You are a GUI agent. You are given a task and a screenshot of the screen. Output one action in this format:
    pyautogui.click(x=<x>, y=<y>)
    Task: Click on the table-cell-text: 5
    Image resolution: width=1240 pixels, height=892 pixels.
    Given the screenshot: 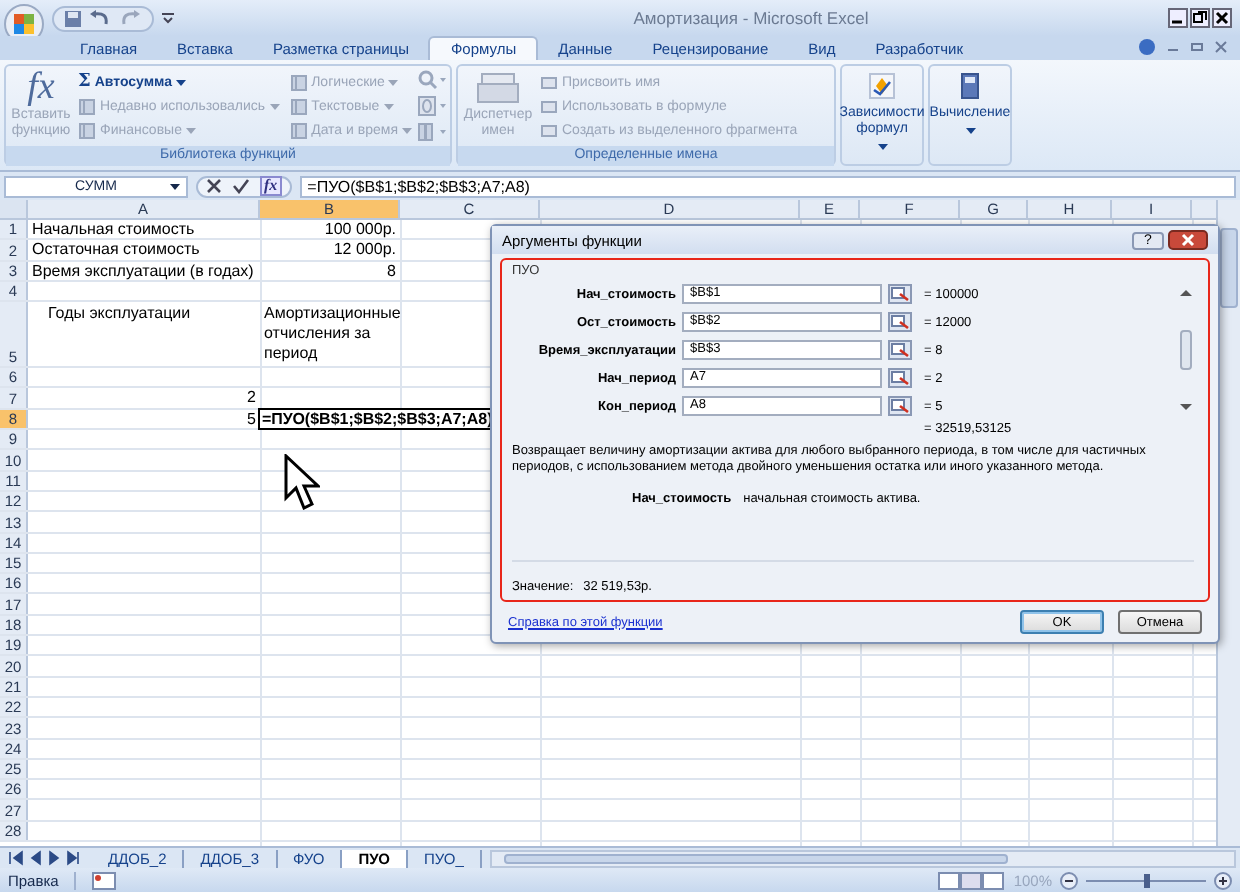 What is the action you would take?
    pyautogui.click(x=252, y=419)
    